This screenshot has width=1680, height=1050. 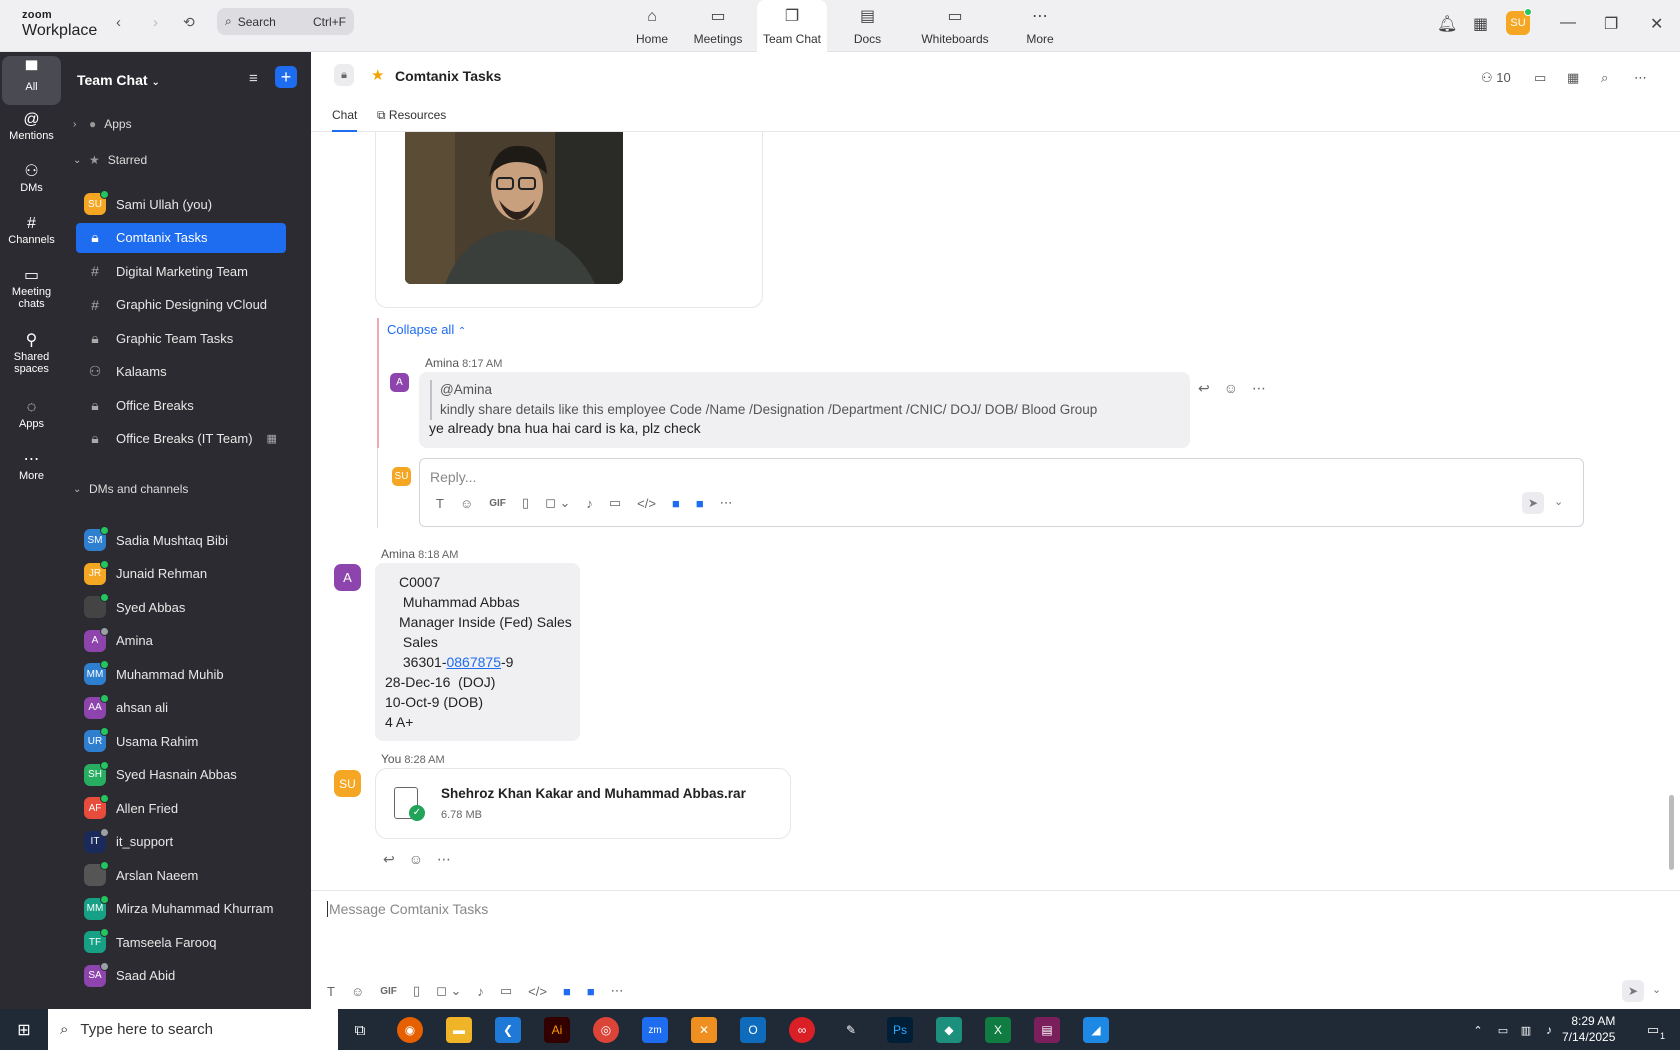 I want to click on dm-item: MM Mirza Muhammad Khurram, so click(x=181, y=909).